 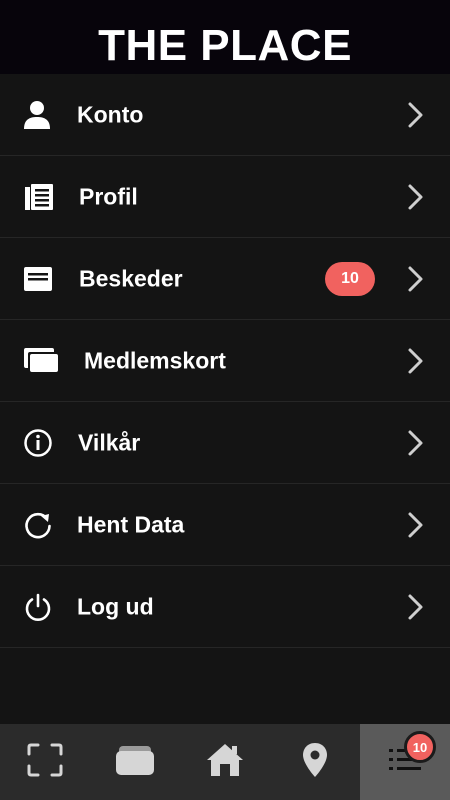 I want to click on tab-location, so click(x=315, y=762).